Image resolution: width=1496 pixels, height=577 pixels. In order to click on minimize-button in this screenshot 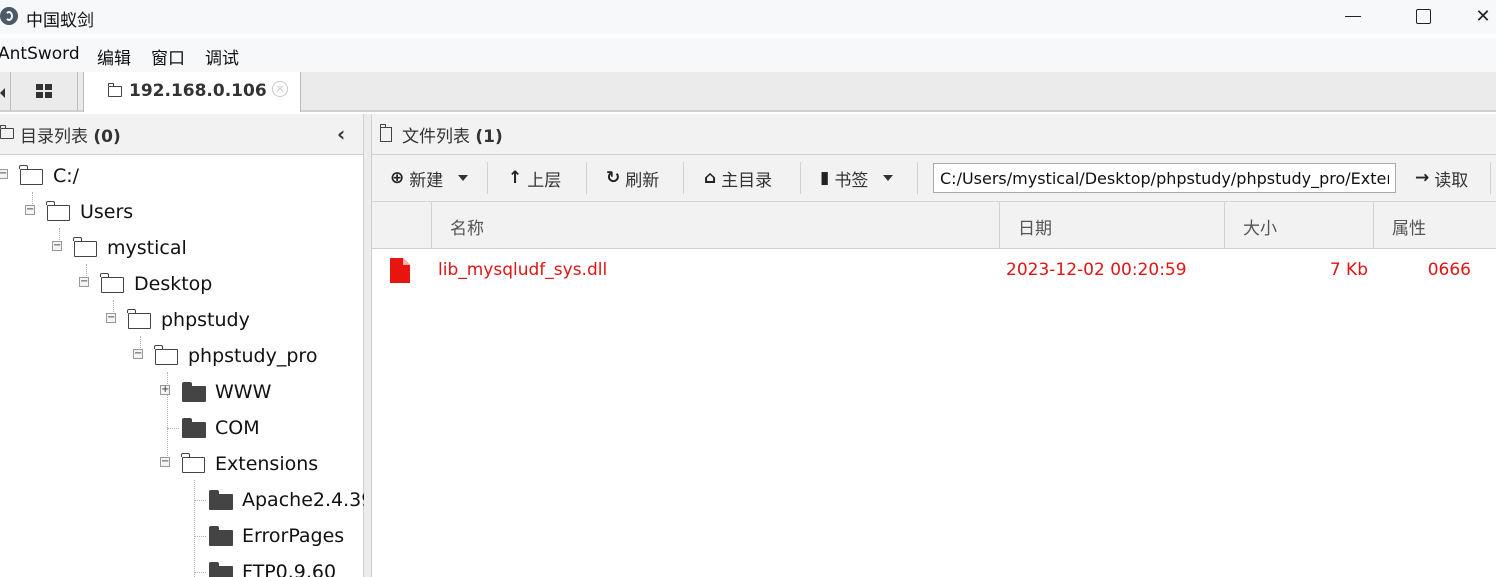, I will do `click(1353, 16)`.